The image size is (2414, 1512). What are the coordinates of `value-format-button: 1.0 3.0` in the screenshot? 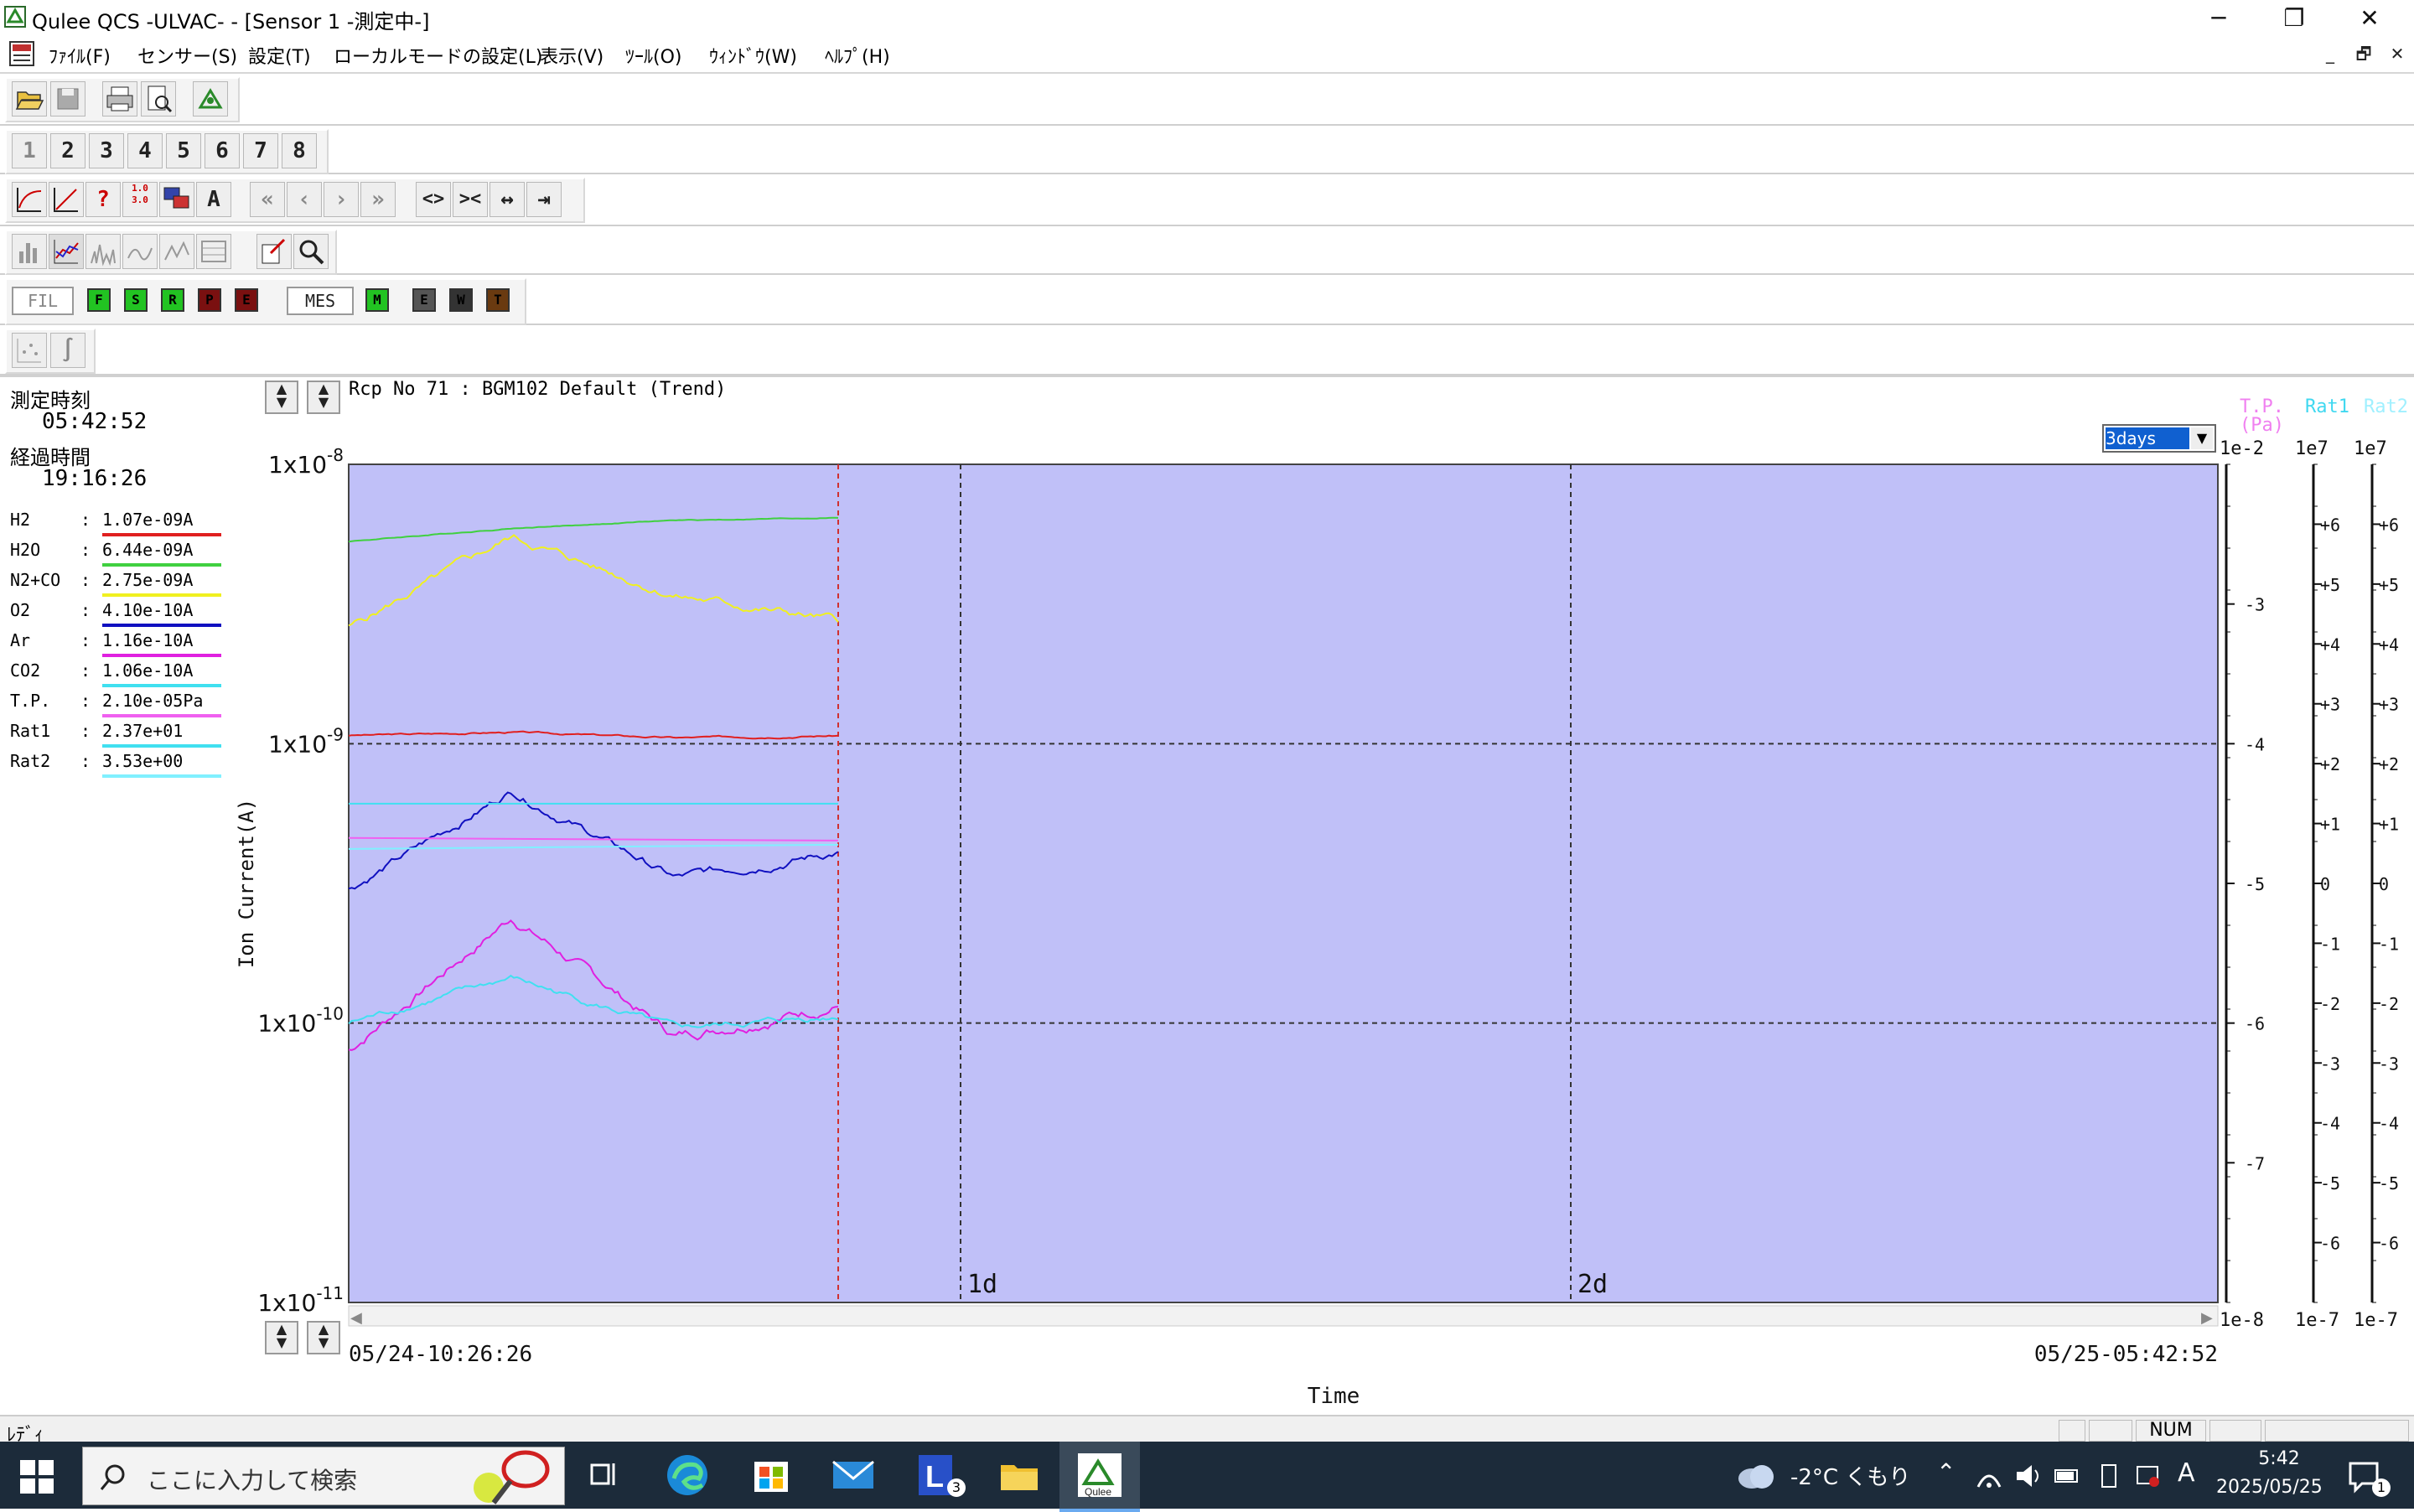 It's located at (140, 199).